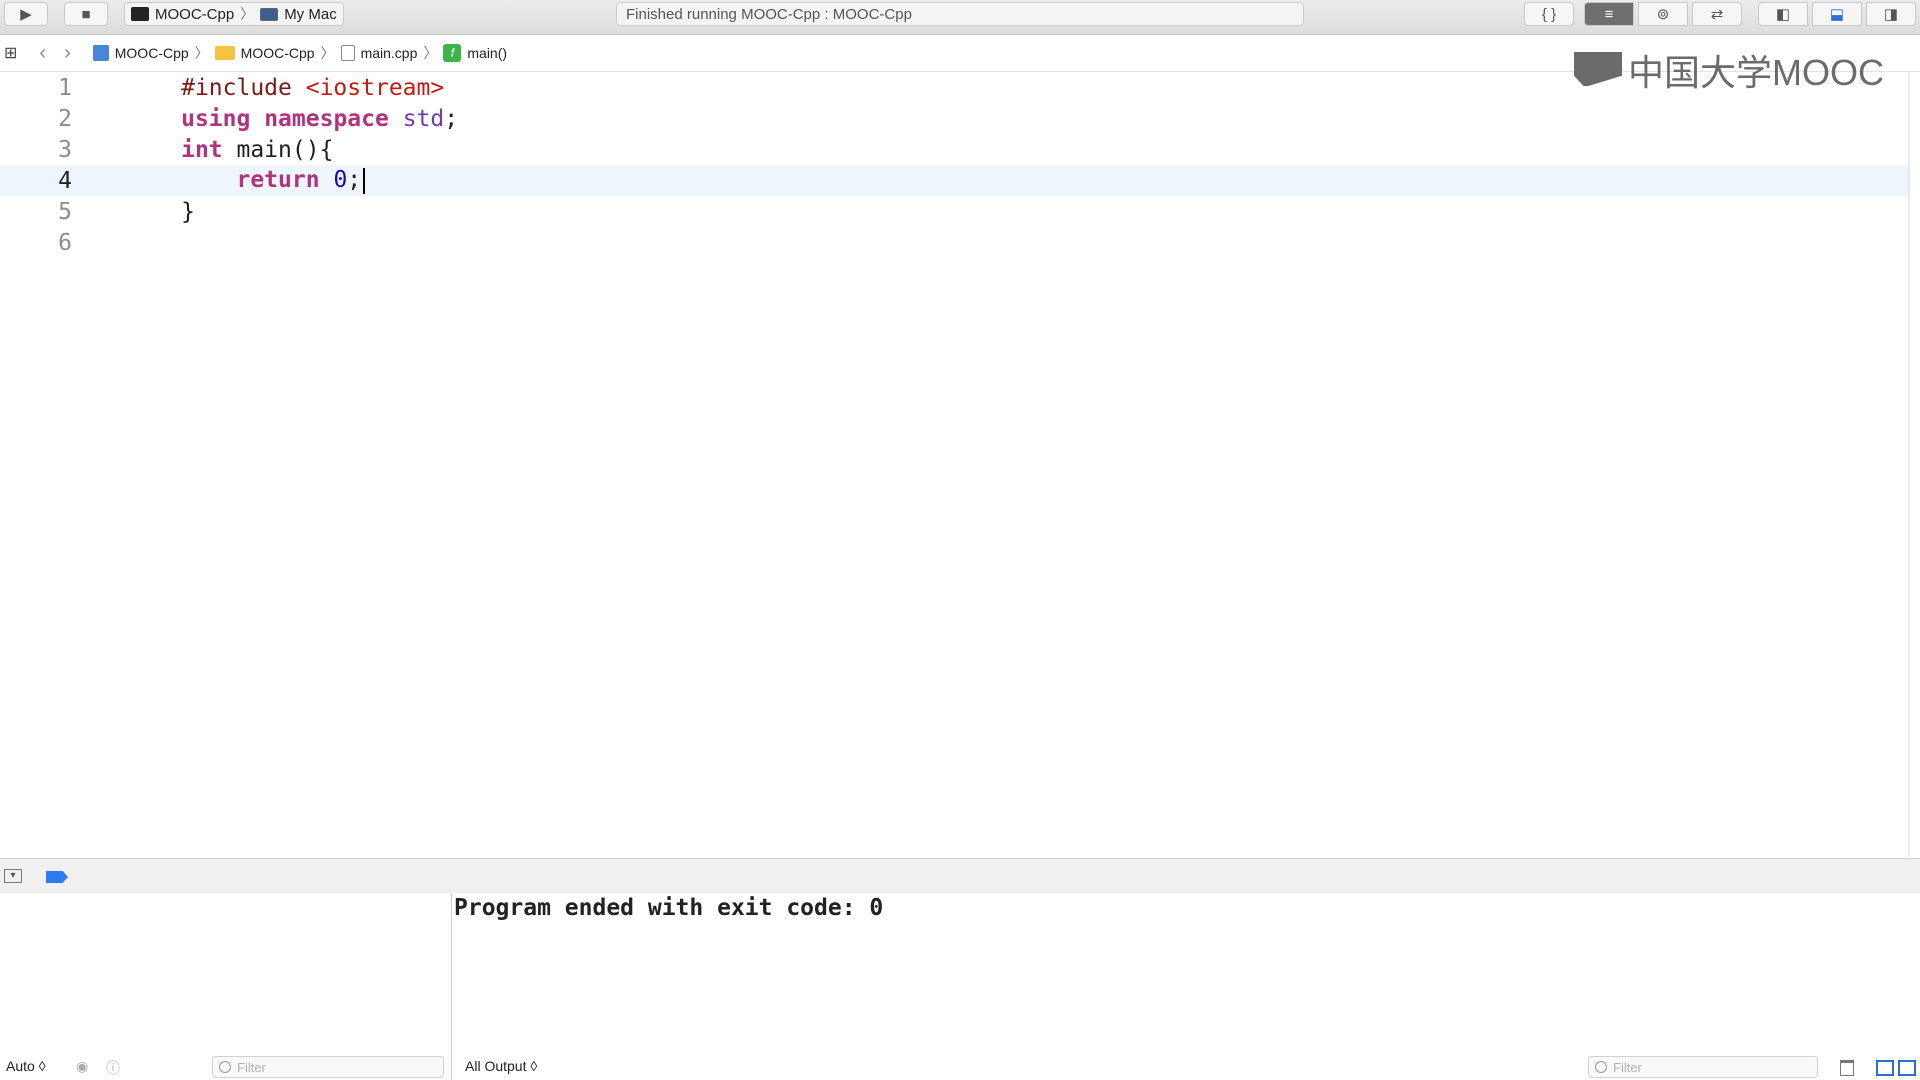  I want to click on console-text: Program ended with exit code: 0, so click(669, 908).